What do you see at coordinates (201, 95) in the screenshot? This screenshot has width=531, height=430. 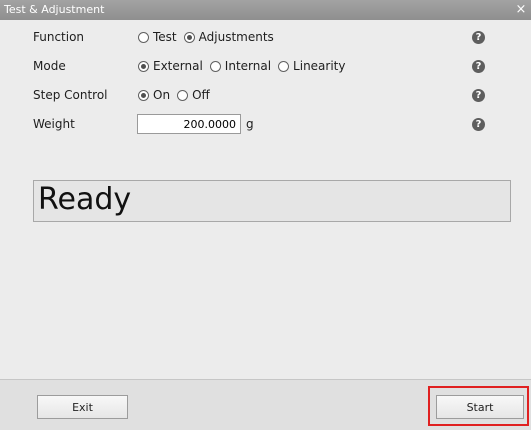 I see `step-control-off-label: Off` at bounding box center [201, 95].